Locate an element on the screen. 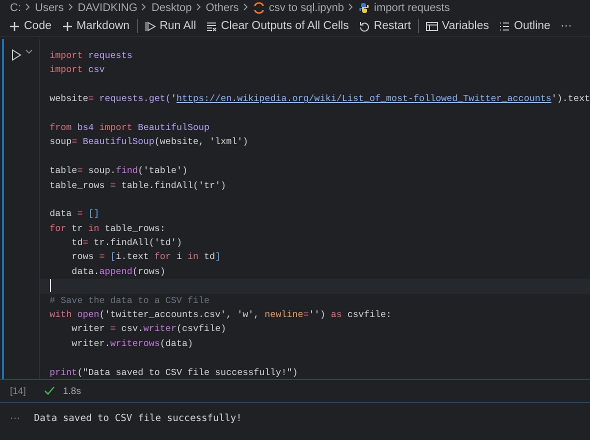 This screenshot has height=440, width=590. output-menu-button: ··· is located at coordinates (15, 418).